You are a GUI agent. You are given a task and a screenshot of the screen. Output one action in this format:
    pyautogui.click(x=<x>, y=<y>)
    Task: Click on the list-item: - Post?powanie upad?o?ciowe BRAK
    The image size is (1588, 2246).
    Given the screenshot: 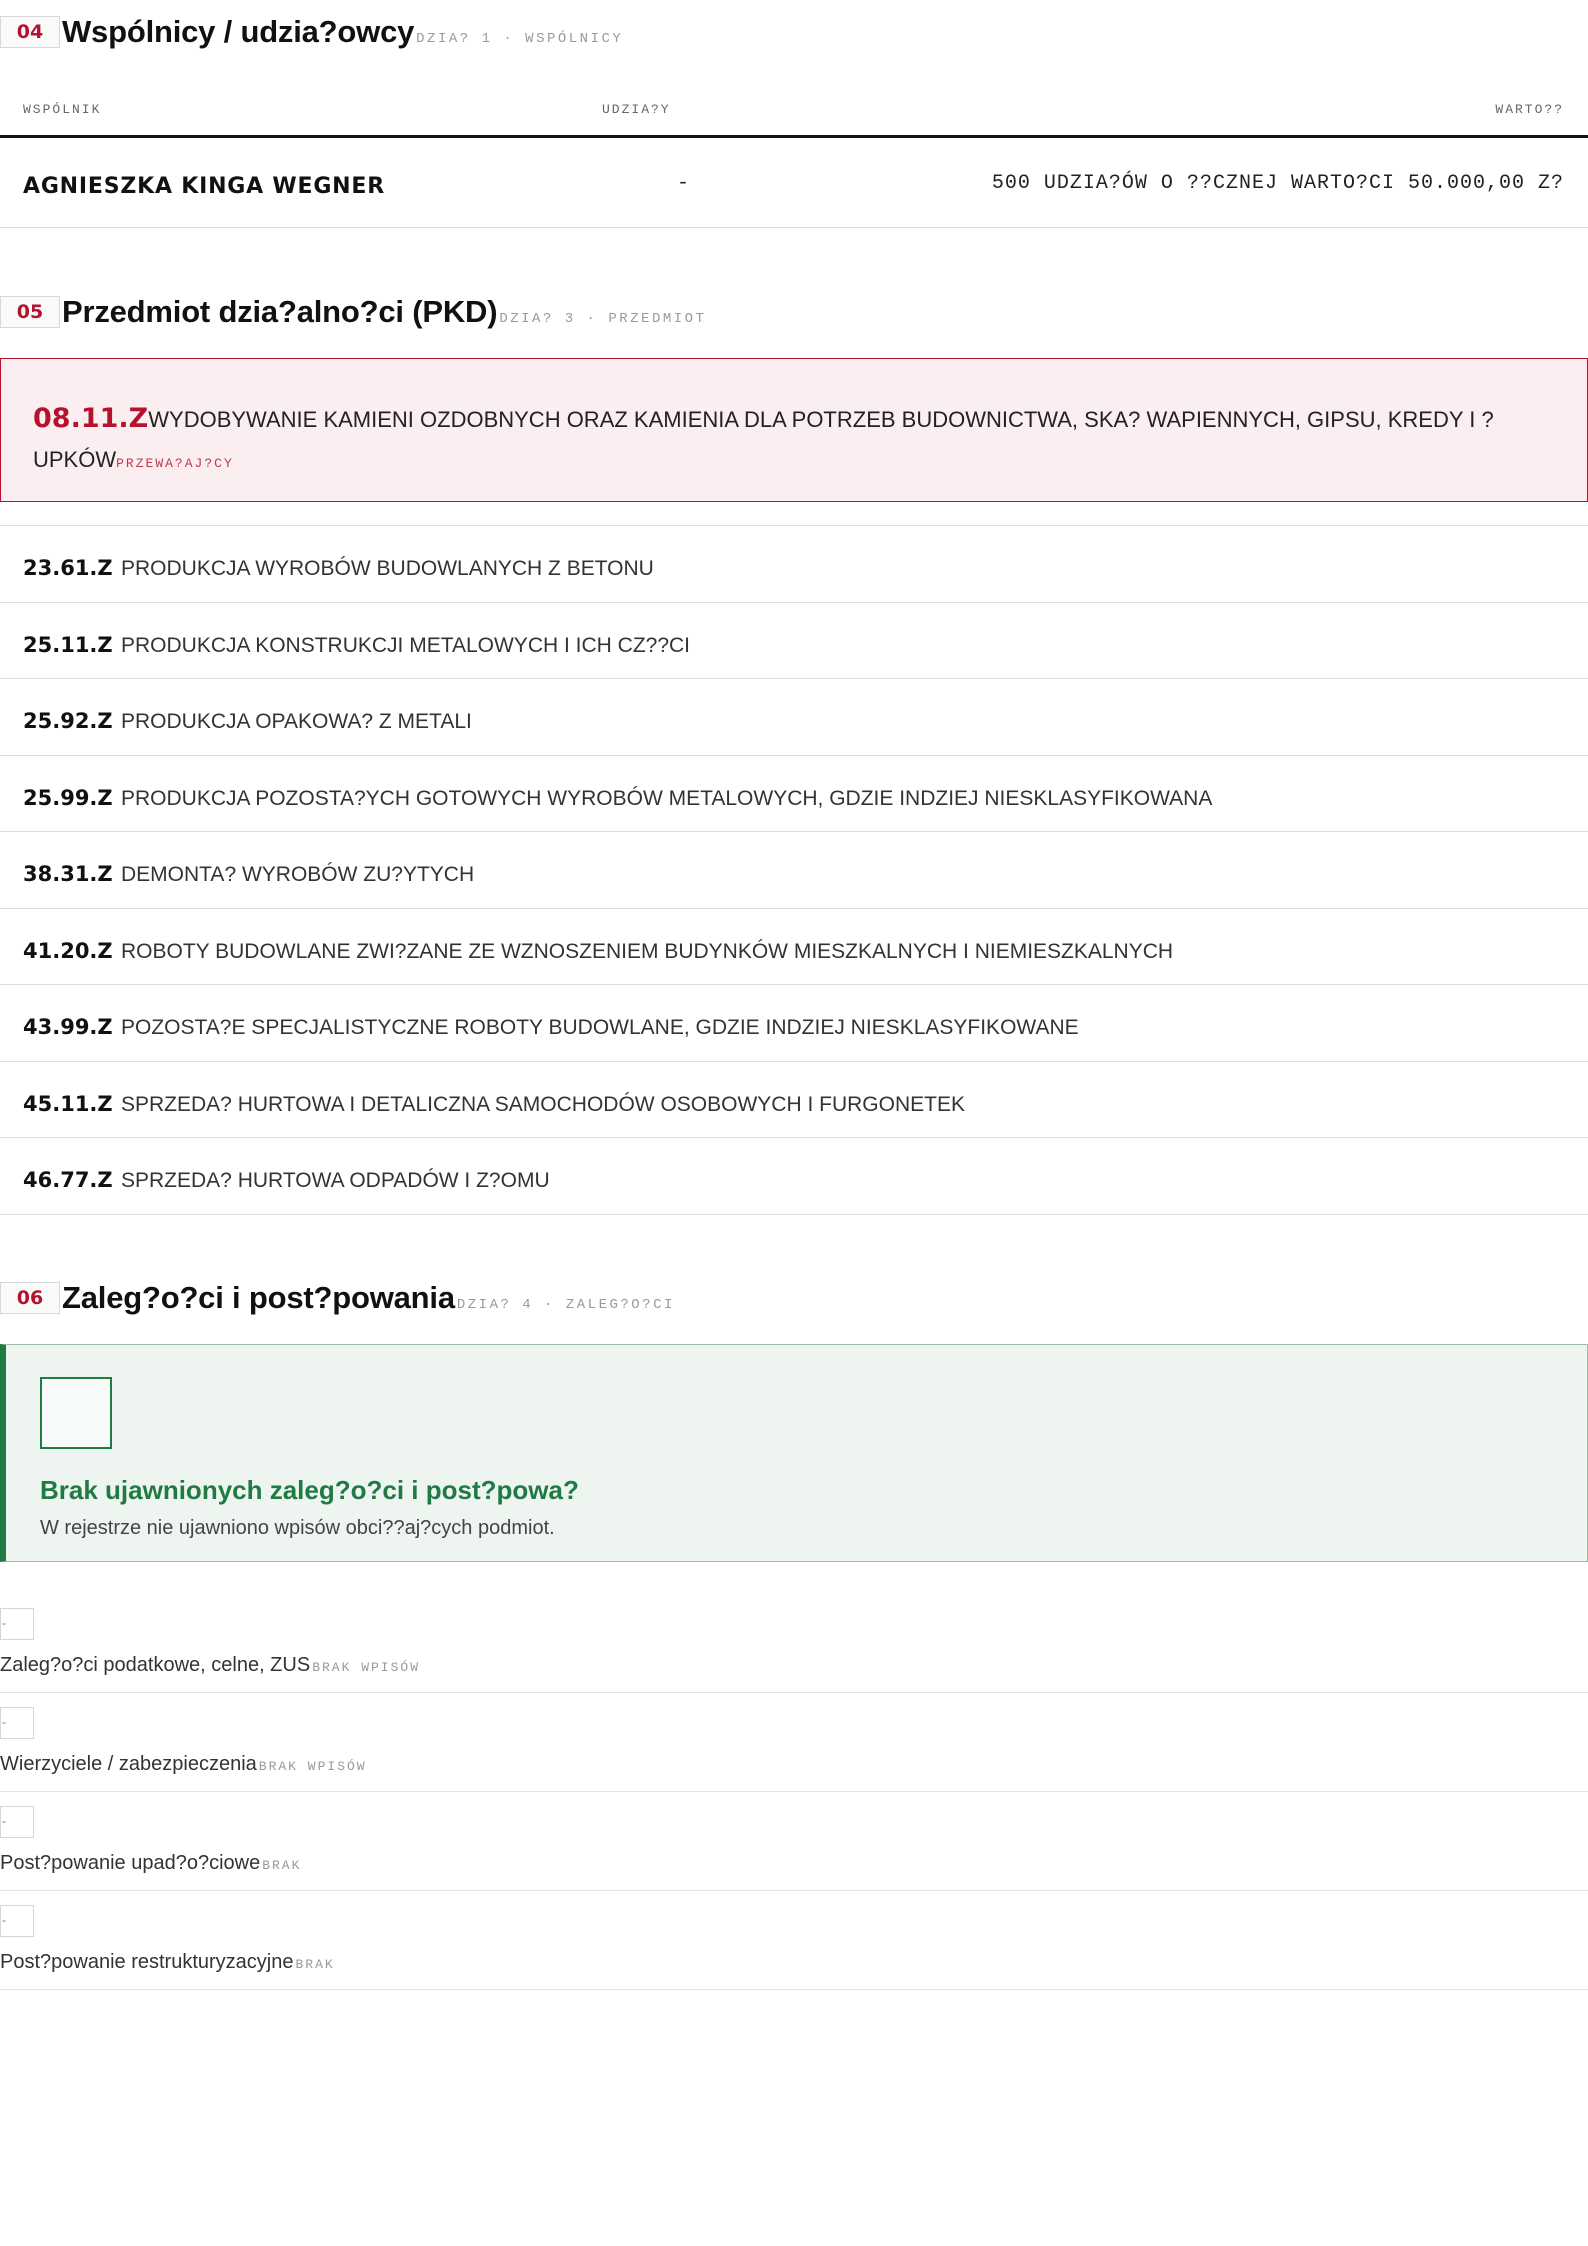 What is the action you would take?
    pyautogui.click(x=794, y=1841)
    